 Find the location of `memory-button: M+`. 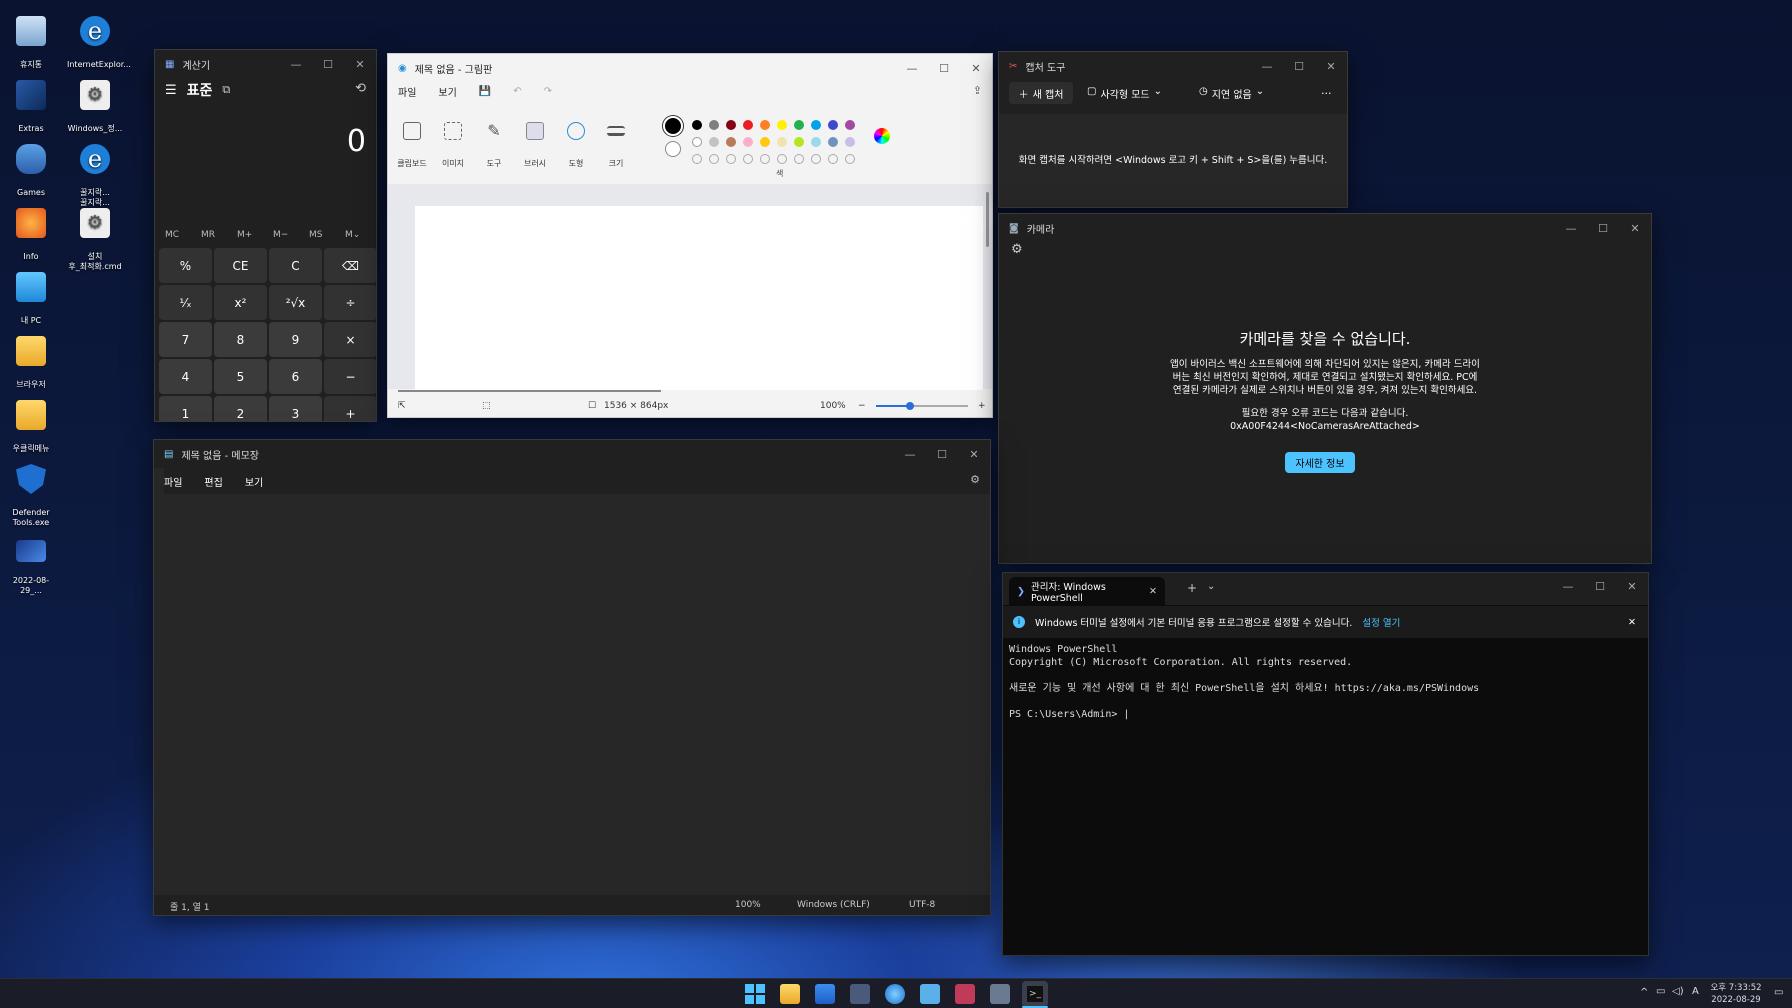

memory-button: M+ is located at coordinates (244, 235).